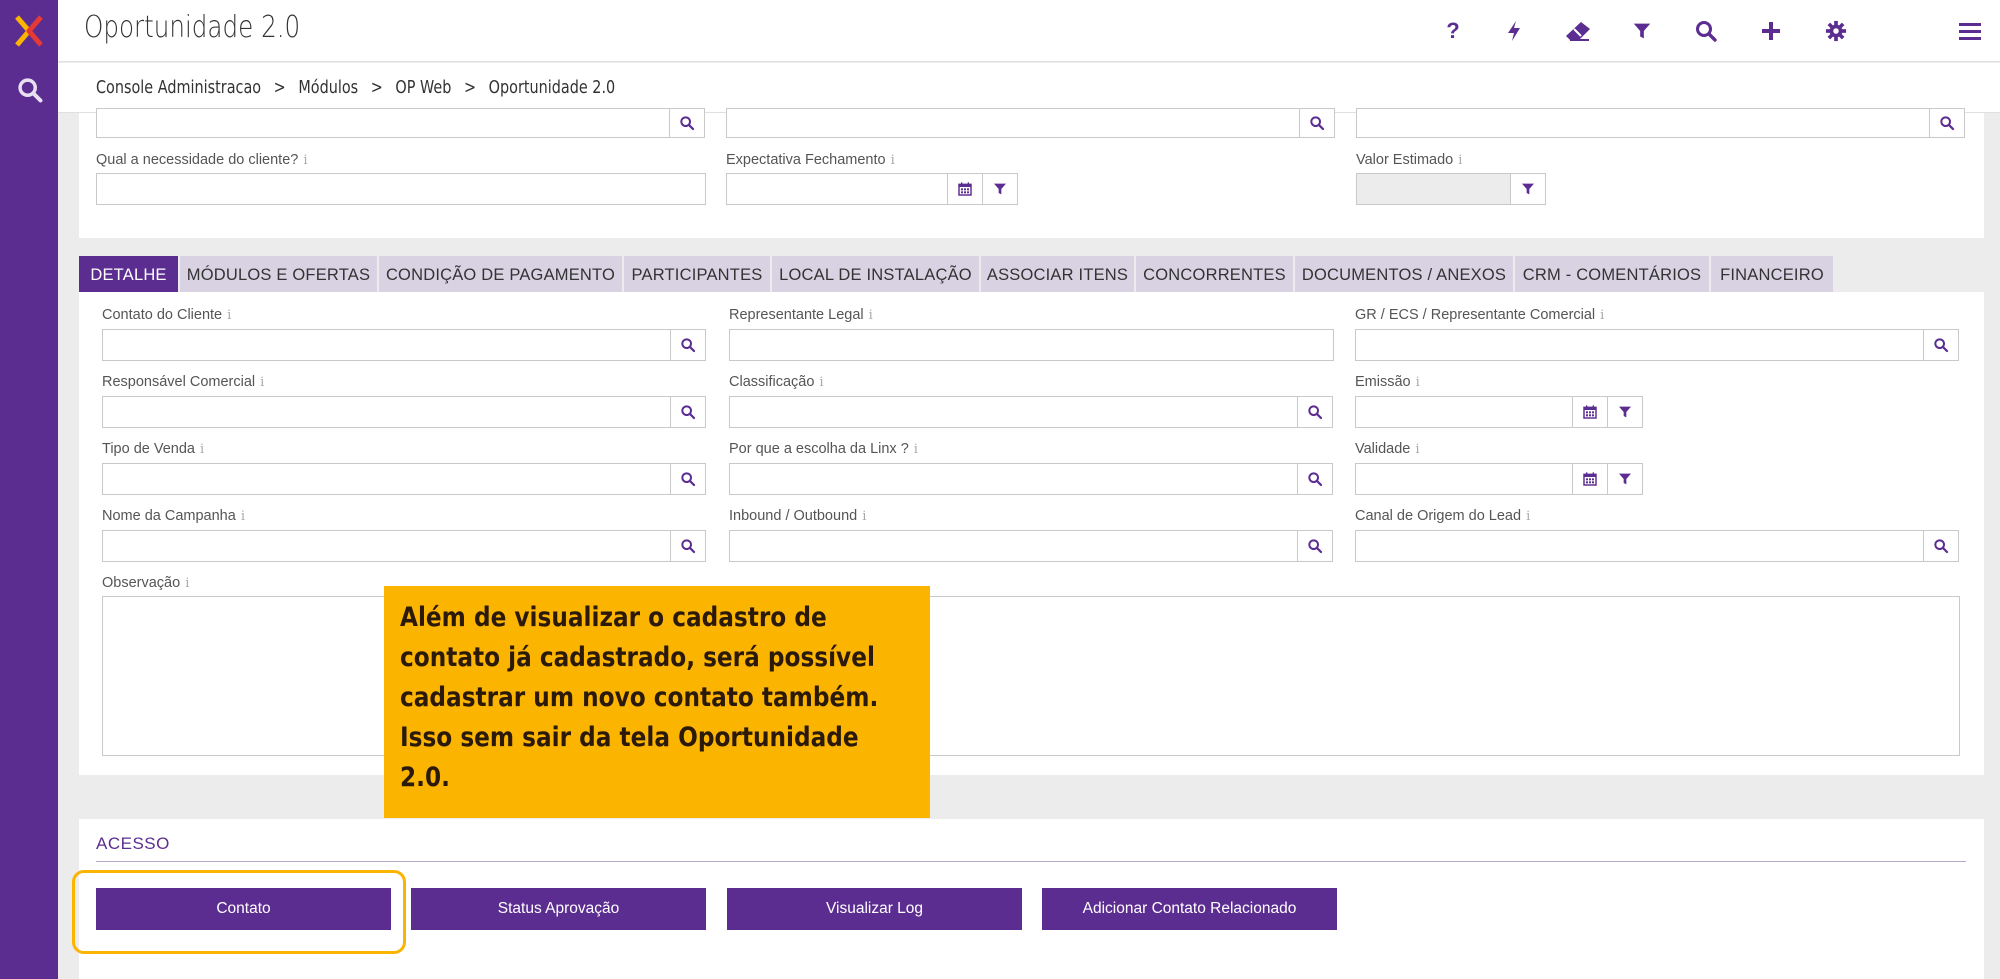 Image resolution: width=2000 pixels, height=979 pixels. What do you see at coordinates (688, 546) in the screenshot?
I see `nome-campanha-search-button` at bounding box center [688, 546].